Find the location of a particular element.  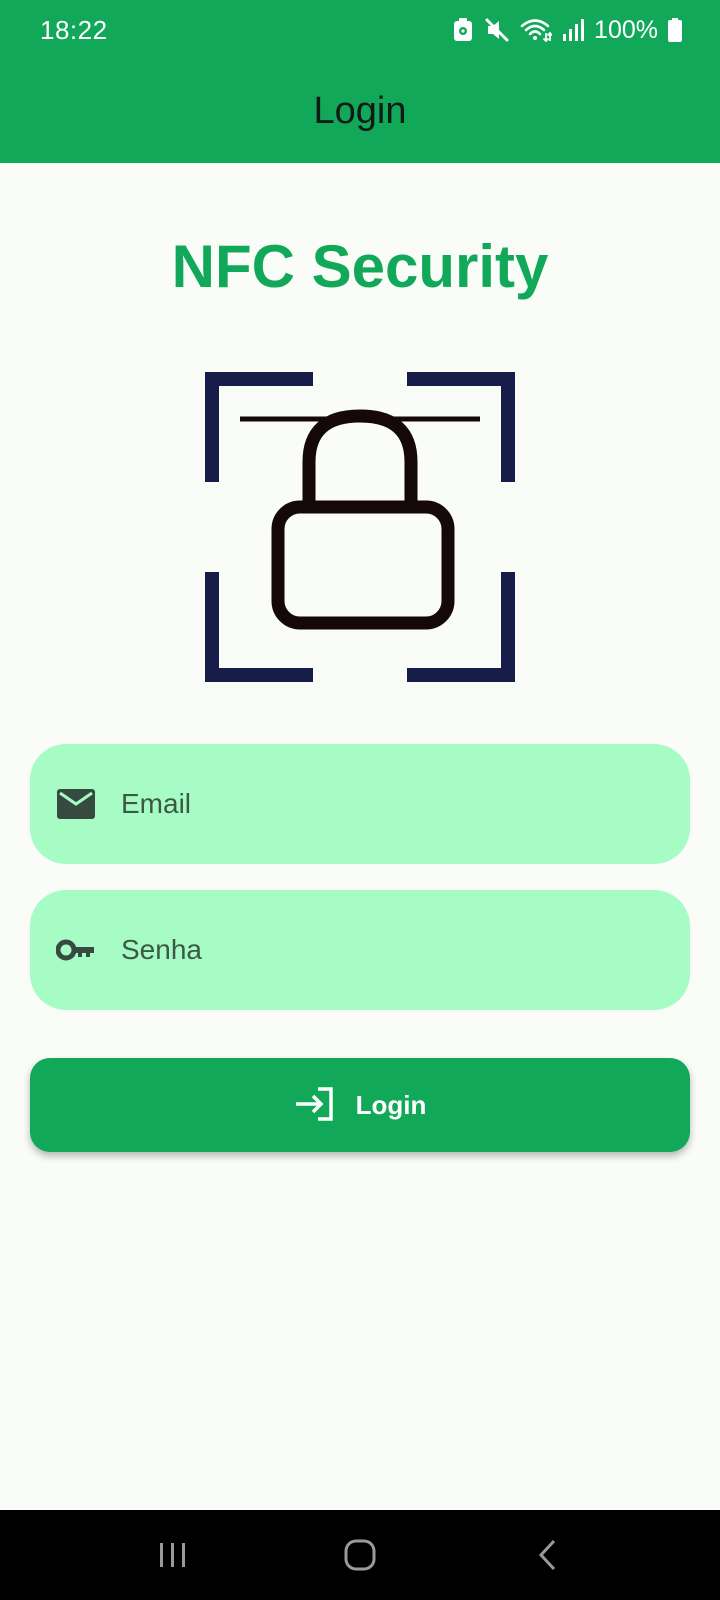

email-field is located at coordinates (360, 804).